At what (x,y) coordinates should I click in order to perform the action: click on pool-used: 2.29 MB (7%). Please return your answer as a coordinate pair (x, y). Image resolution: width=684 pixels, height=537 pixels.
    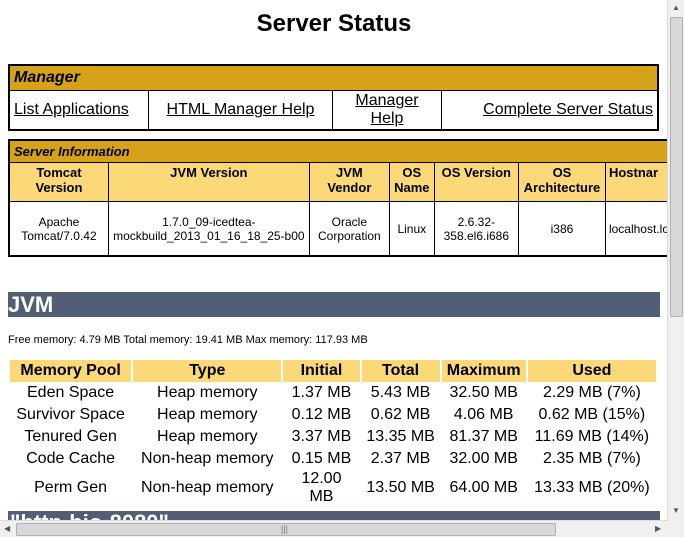
    Looking at the image, I should click on (591, 392).